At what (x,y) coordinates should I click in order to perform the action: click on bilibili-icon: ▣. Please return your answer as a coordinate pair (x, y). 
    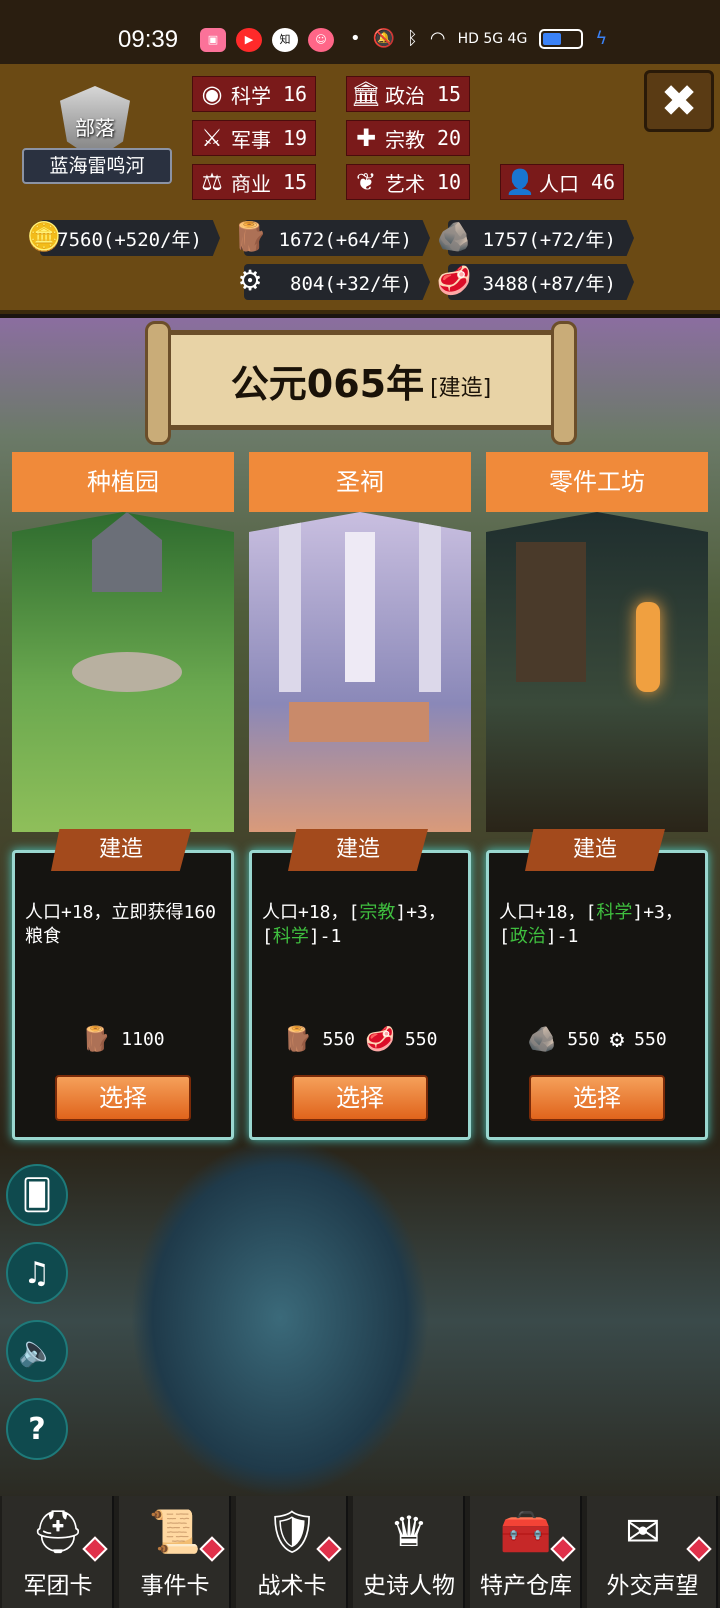
    Looking at the image, I should click on (213, 40).